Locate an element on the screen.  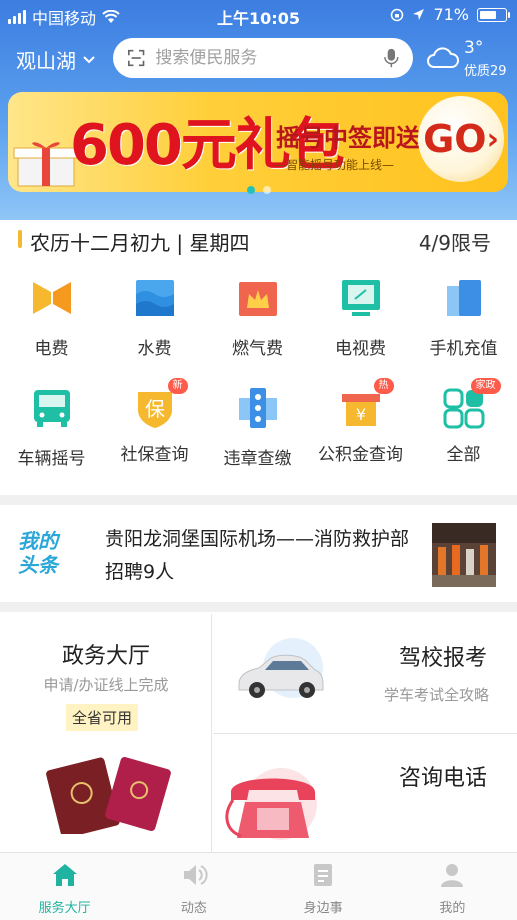
service-label: 水费 is located at coordinates (154, 349).